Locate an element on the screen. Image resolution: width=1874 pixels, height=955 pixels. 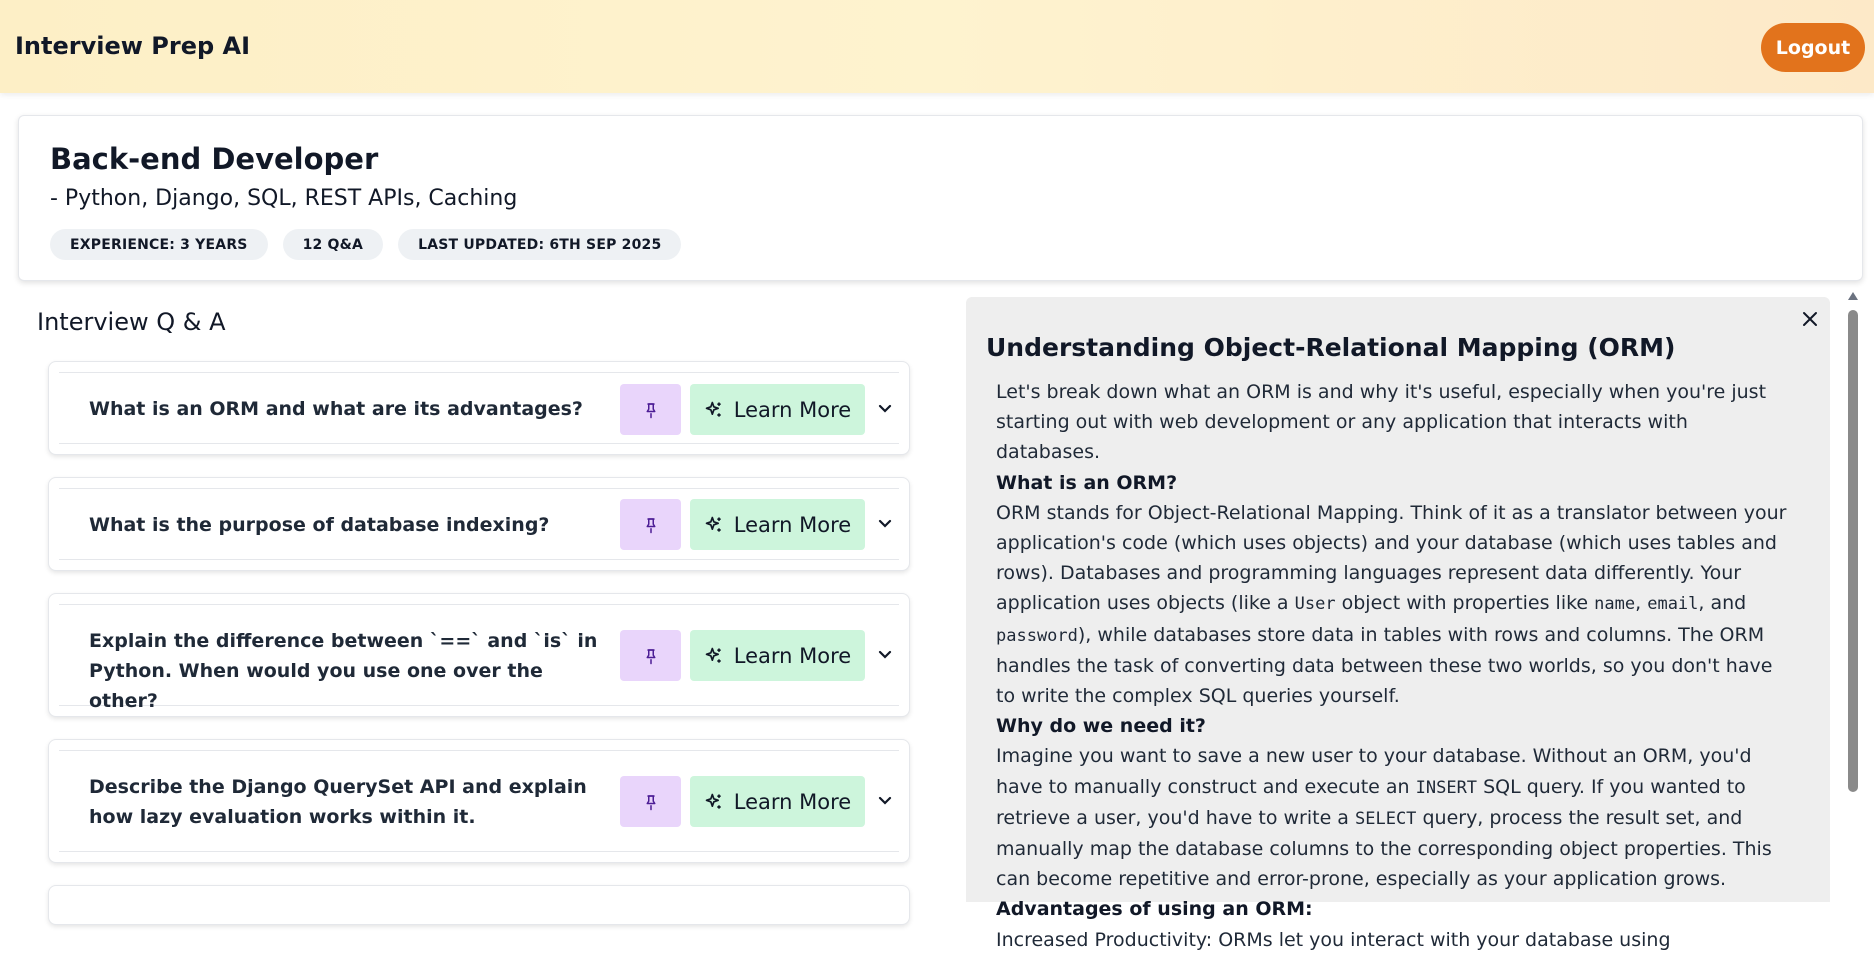
inline-code: INSERT is located at coordinates (1446, 787).